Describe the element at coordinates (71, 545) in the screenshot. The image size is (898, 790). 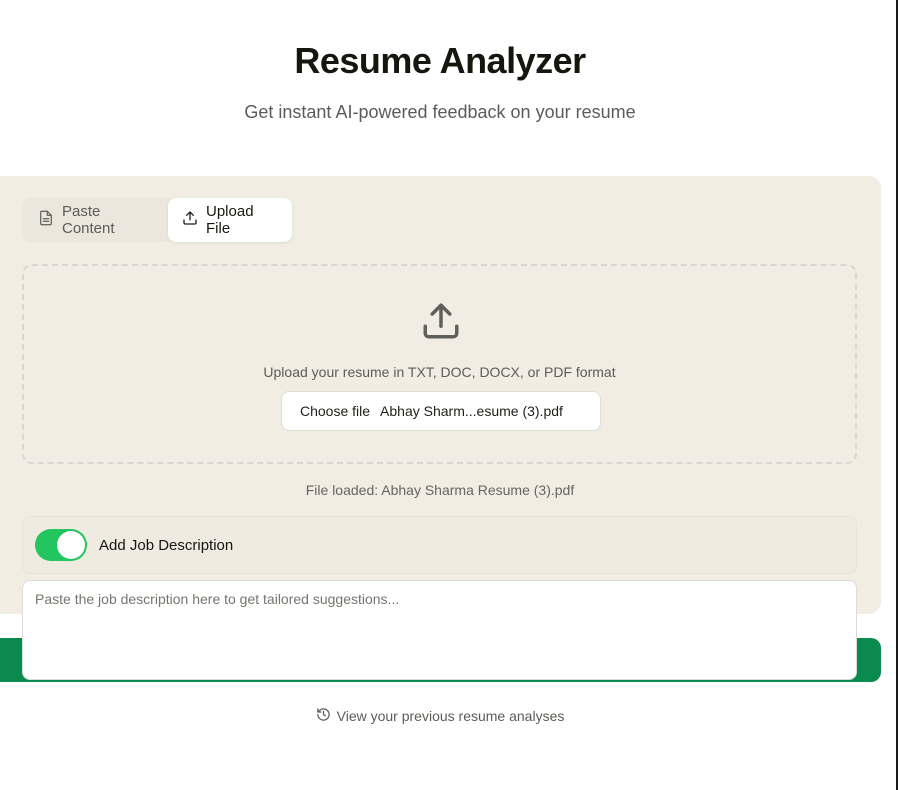
I see `toggle-knob` at that location.